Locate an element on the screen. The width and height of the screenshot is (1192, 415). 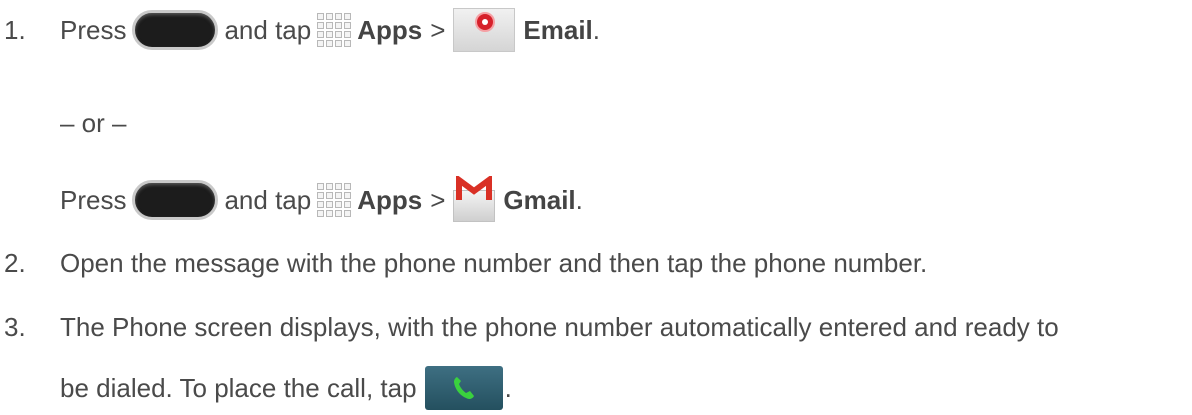
phone-call-button-icon is located at coordinates (463, 388).